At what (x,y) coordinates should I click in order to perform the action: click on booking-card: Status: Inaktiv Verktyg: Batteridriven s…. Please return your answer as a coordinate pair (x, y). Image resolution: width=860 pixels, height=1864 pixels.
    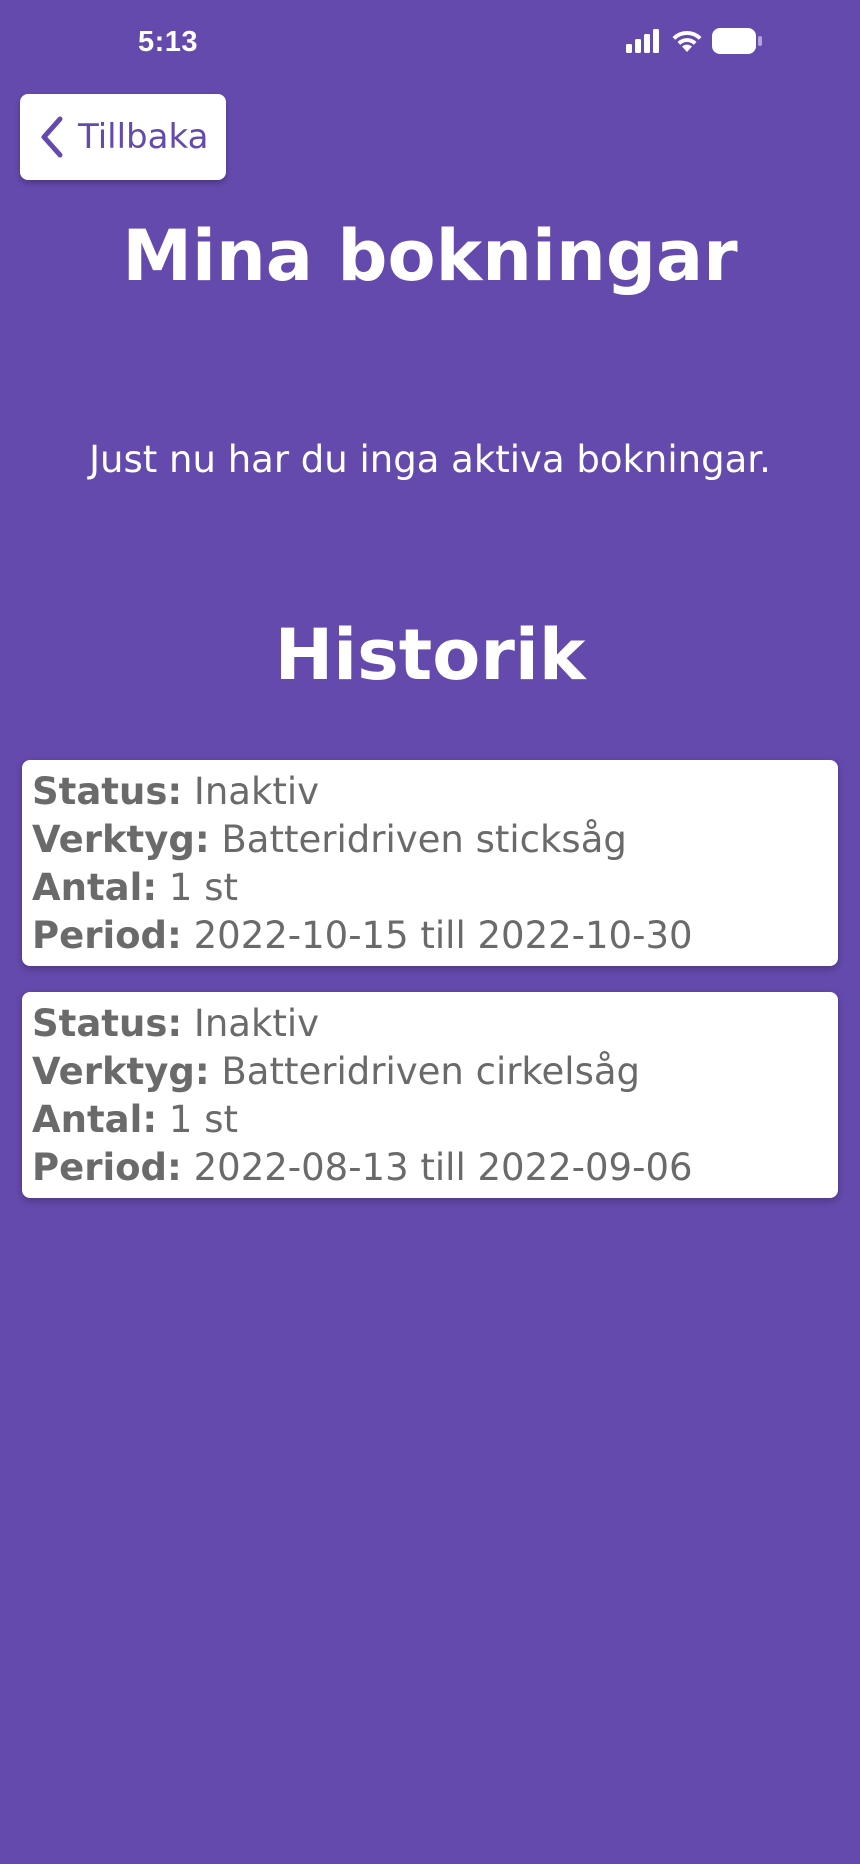
    Looking at the image, I should click on (430, 863).